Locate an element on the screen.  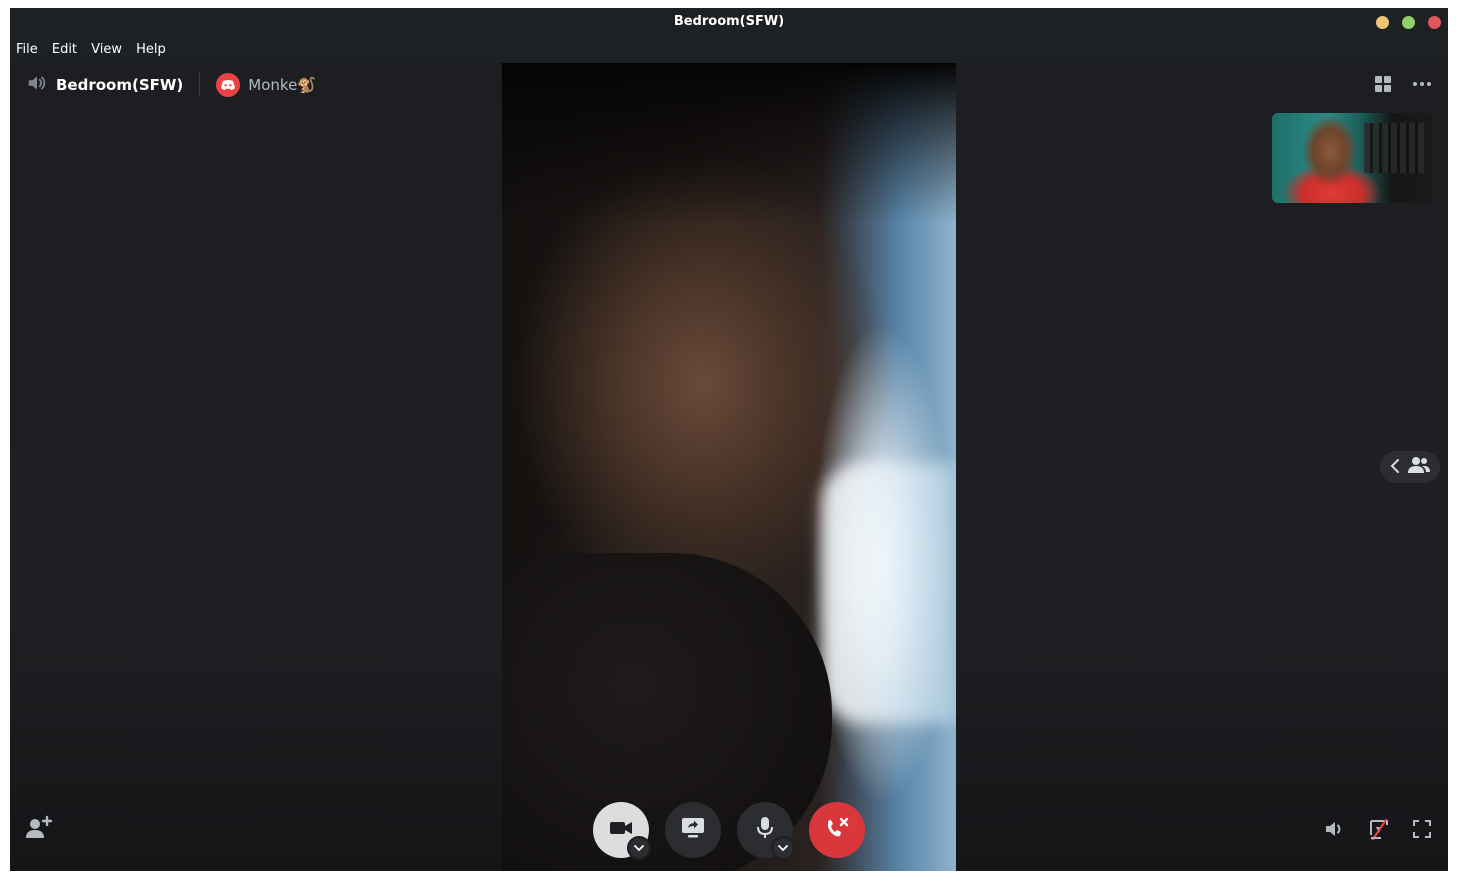
screen-share-icon is located at coordinates (693, 830).